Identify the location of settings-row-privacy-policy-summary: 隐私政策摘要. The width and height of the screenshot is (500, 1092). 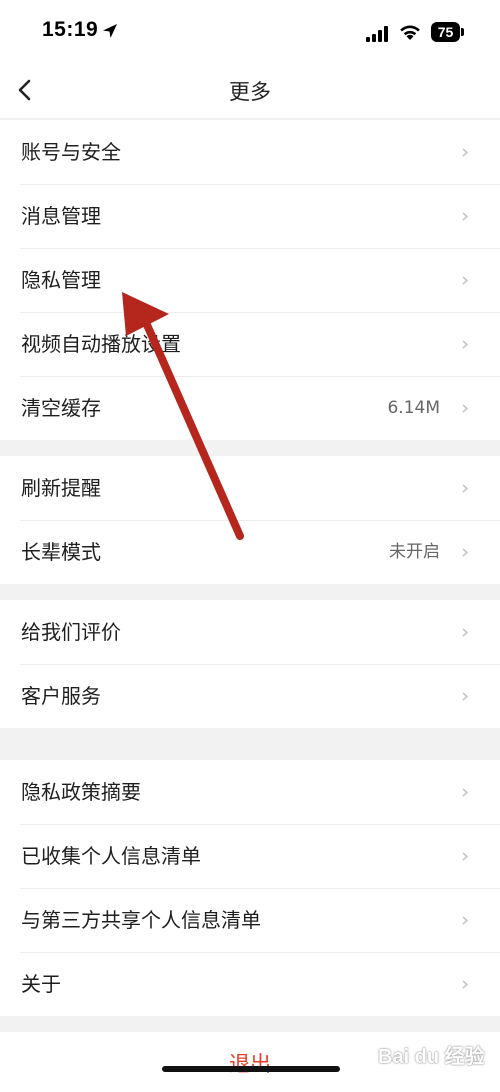
(250, 792).